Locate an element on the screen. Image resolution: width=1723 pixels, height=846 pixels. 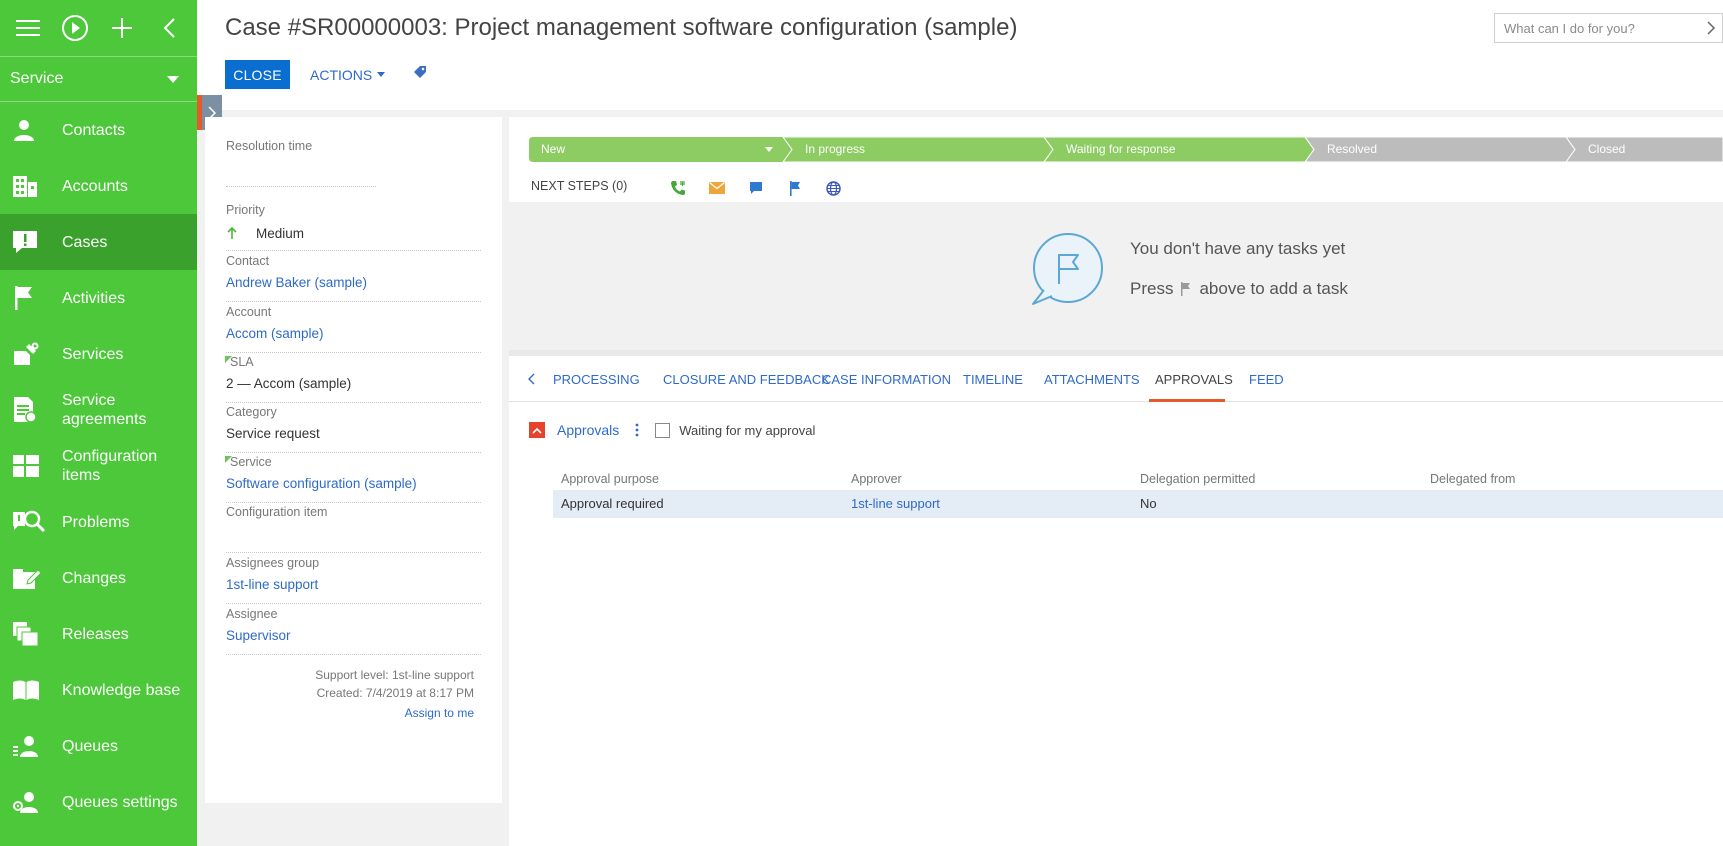
command-search-input: What can I do for you? is located at coordinates (1608, 28).